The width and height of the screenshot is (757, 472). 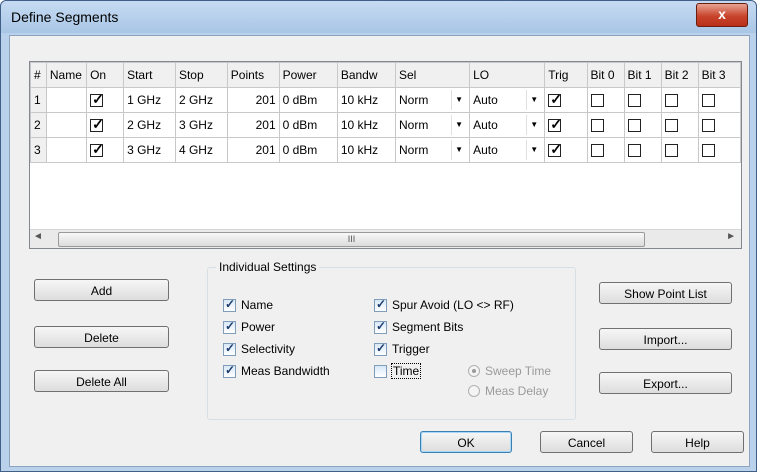 What do you see at coordinates (402, 348) in the screenshot?
I see `trigger-option: ✓ Trigger` at bounding box center [402, 348].